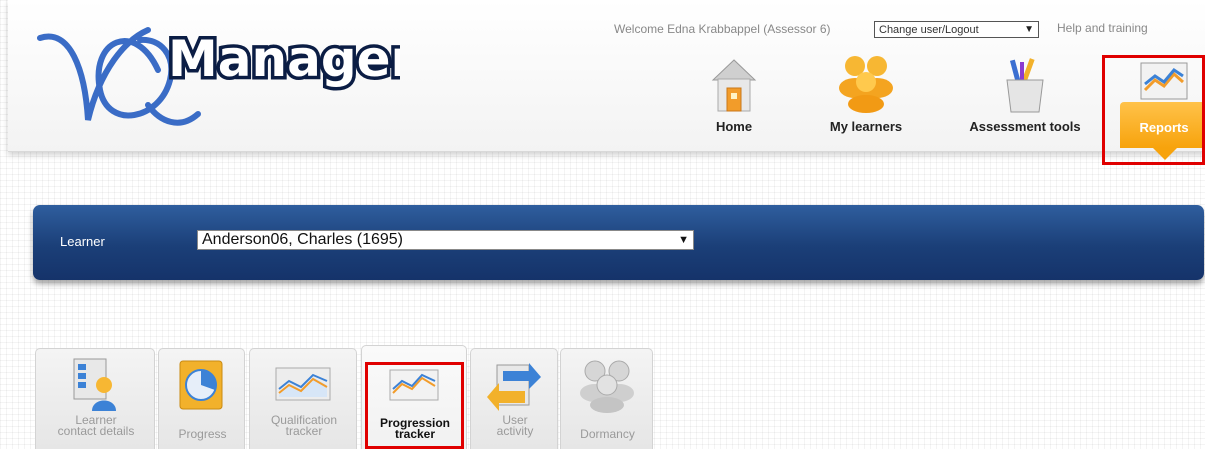 Image resolution: width=1205 pixels, height=449 pixels. I want to click on nav-assessment-tools: Assessment tools, so click(1025, 93).